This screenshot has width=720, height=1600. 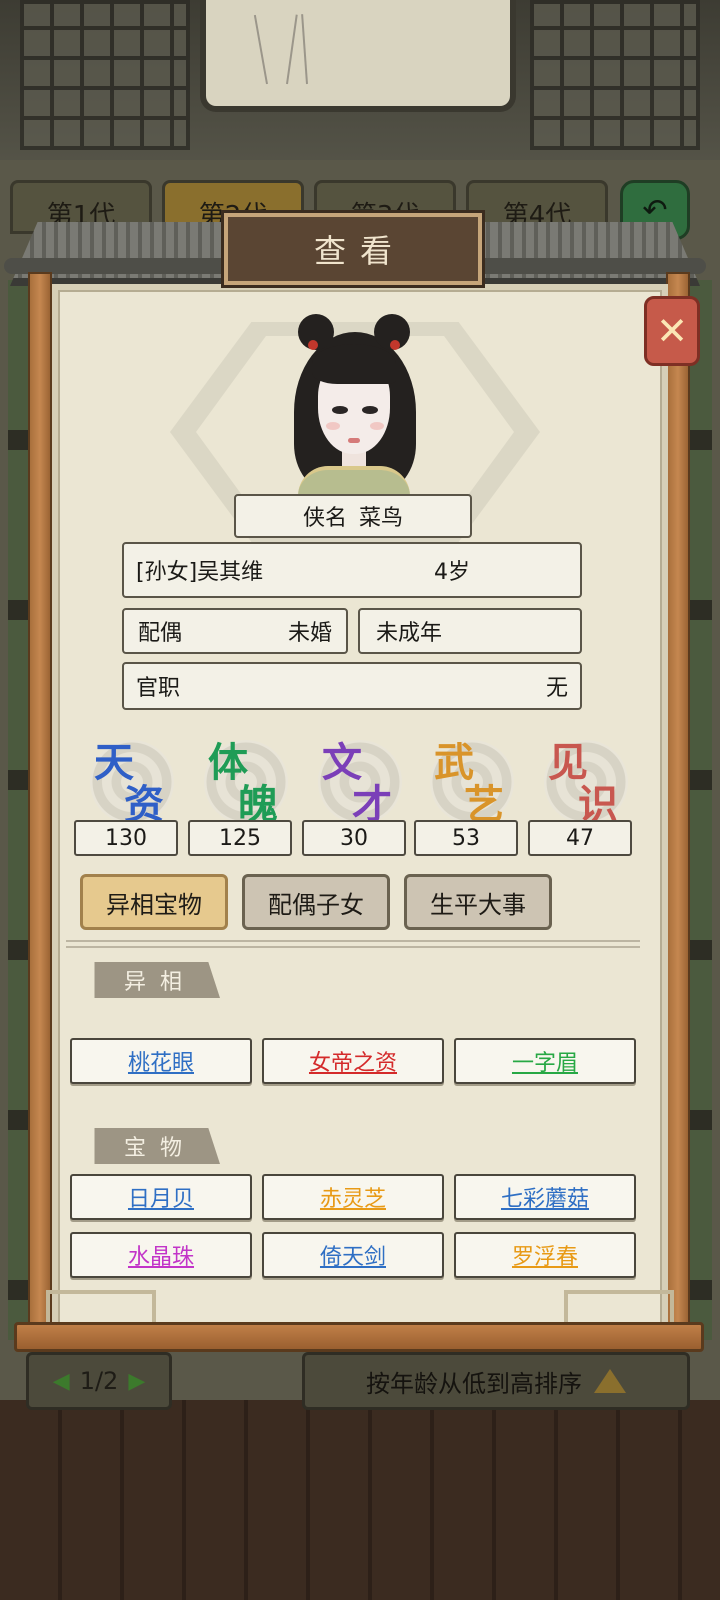 I want to click on sort-button: 按年龄从低到高排序, so click(x=496, y=1381).